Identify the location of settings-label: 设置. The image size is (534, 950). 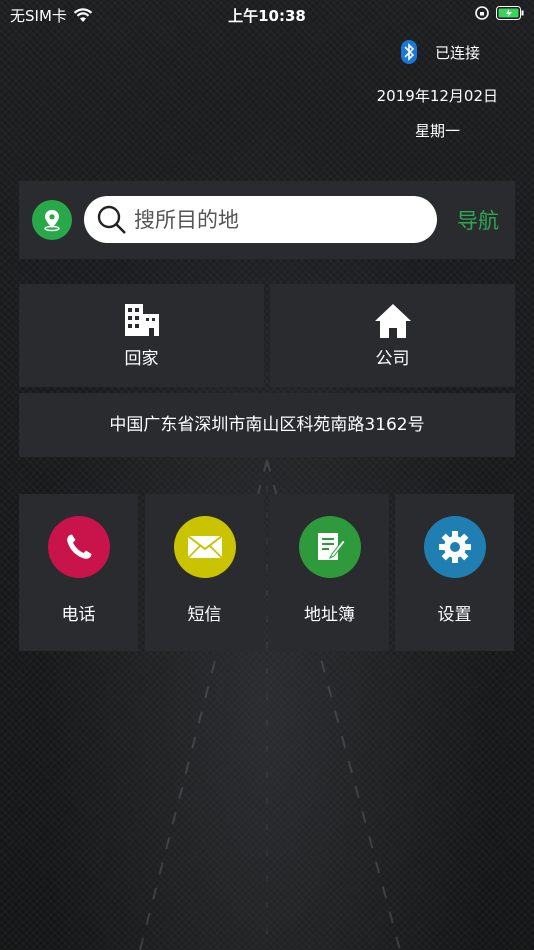
(454, 615).